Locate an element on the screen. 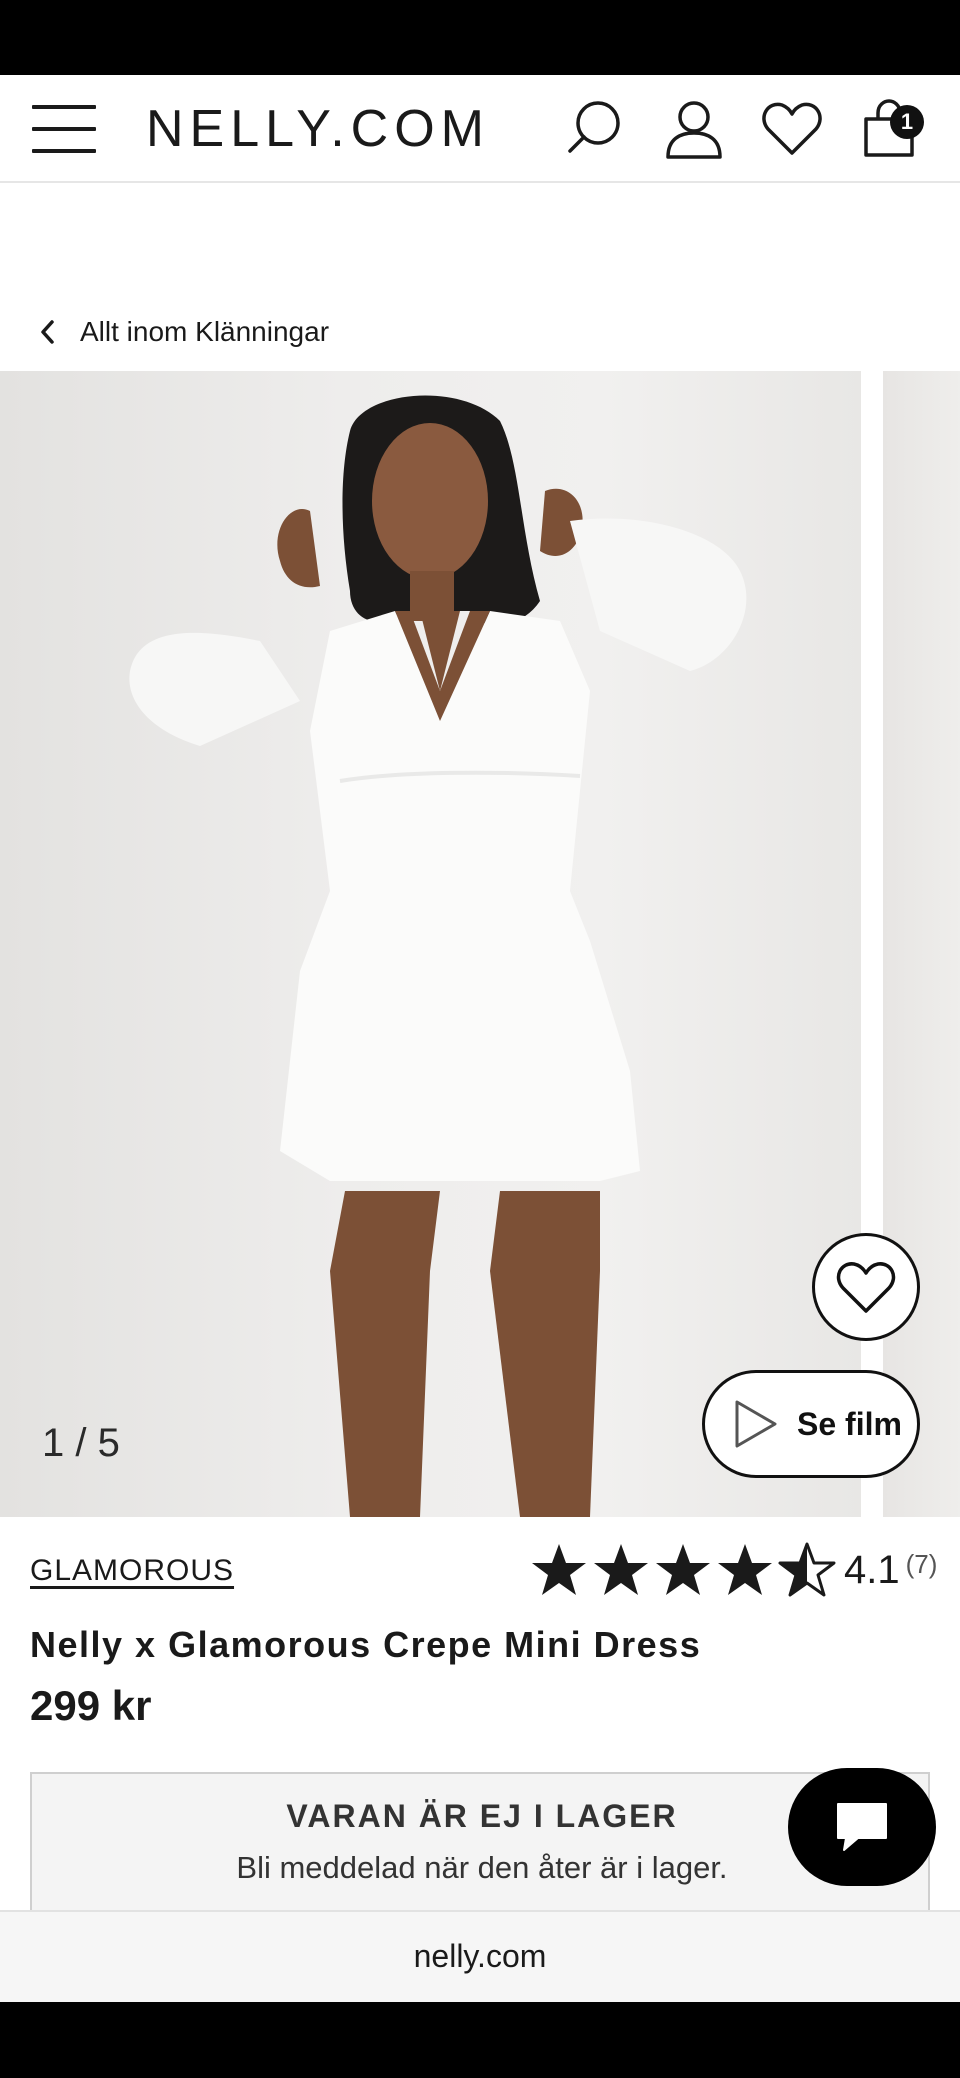 The height and width of the screenshot is (2078, 960). bag-icon: 1 is located at coordinates (891, 129).